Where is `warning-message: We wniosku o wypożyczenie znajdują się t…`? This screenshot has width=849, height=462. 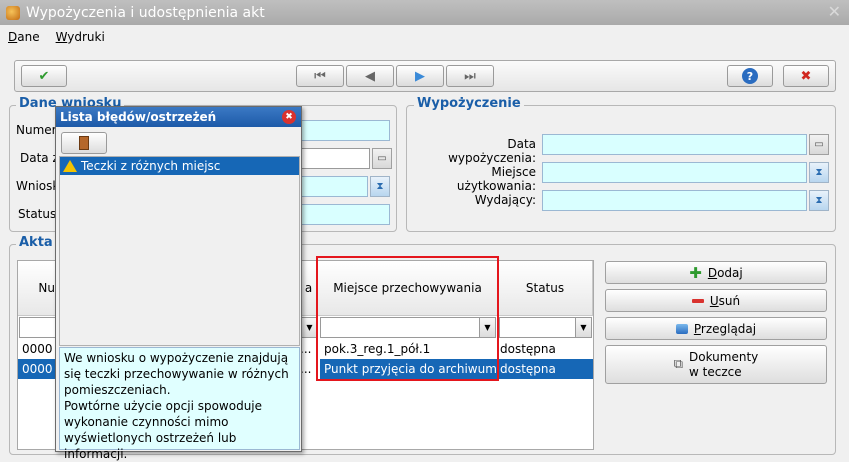 warning-message: We wniosku o wypożyczenie znajdują się t… is located at coordinates (179, 404).